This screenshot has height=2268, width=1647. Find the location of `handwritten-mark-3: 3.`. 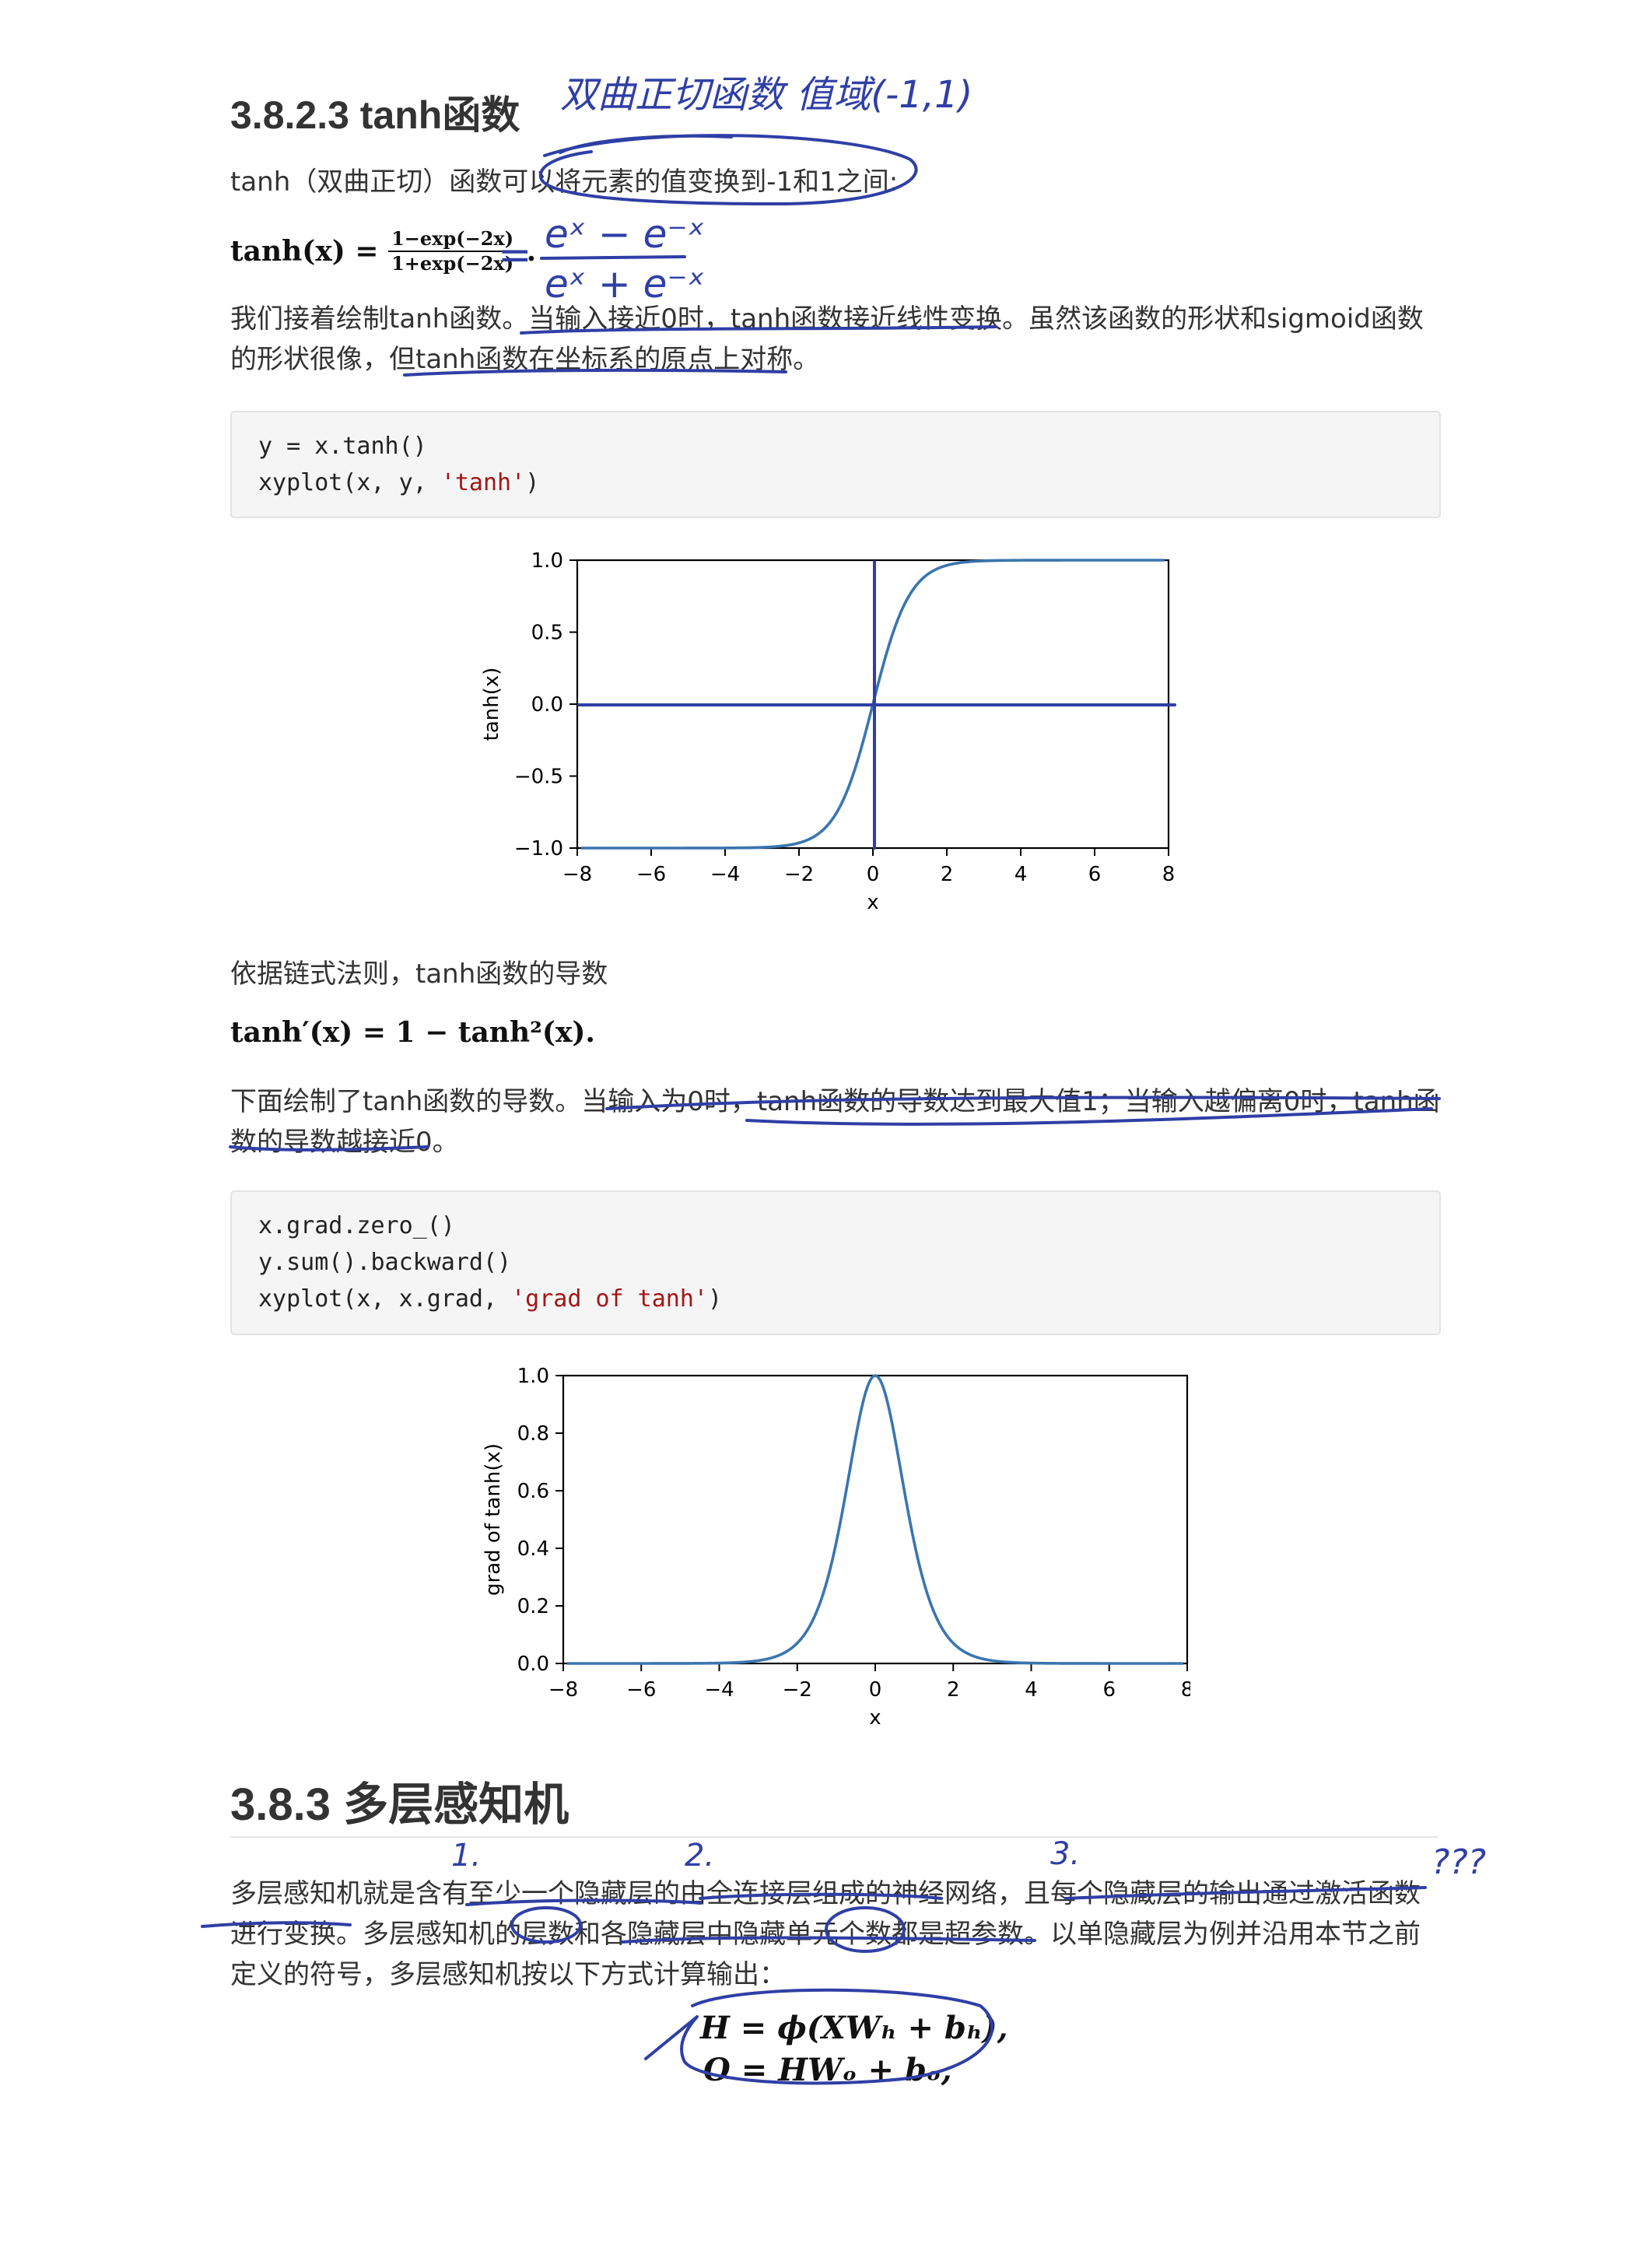

handwritten-mark-3: 3. is located at coordinates (1065, 1854).